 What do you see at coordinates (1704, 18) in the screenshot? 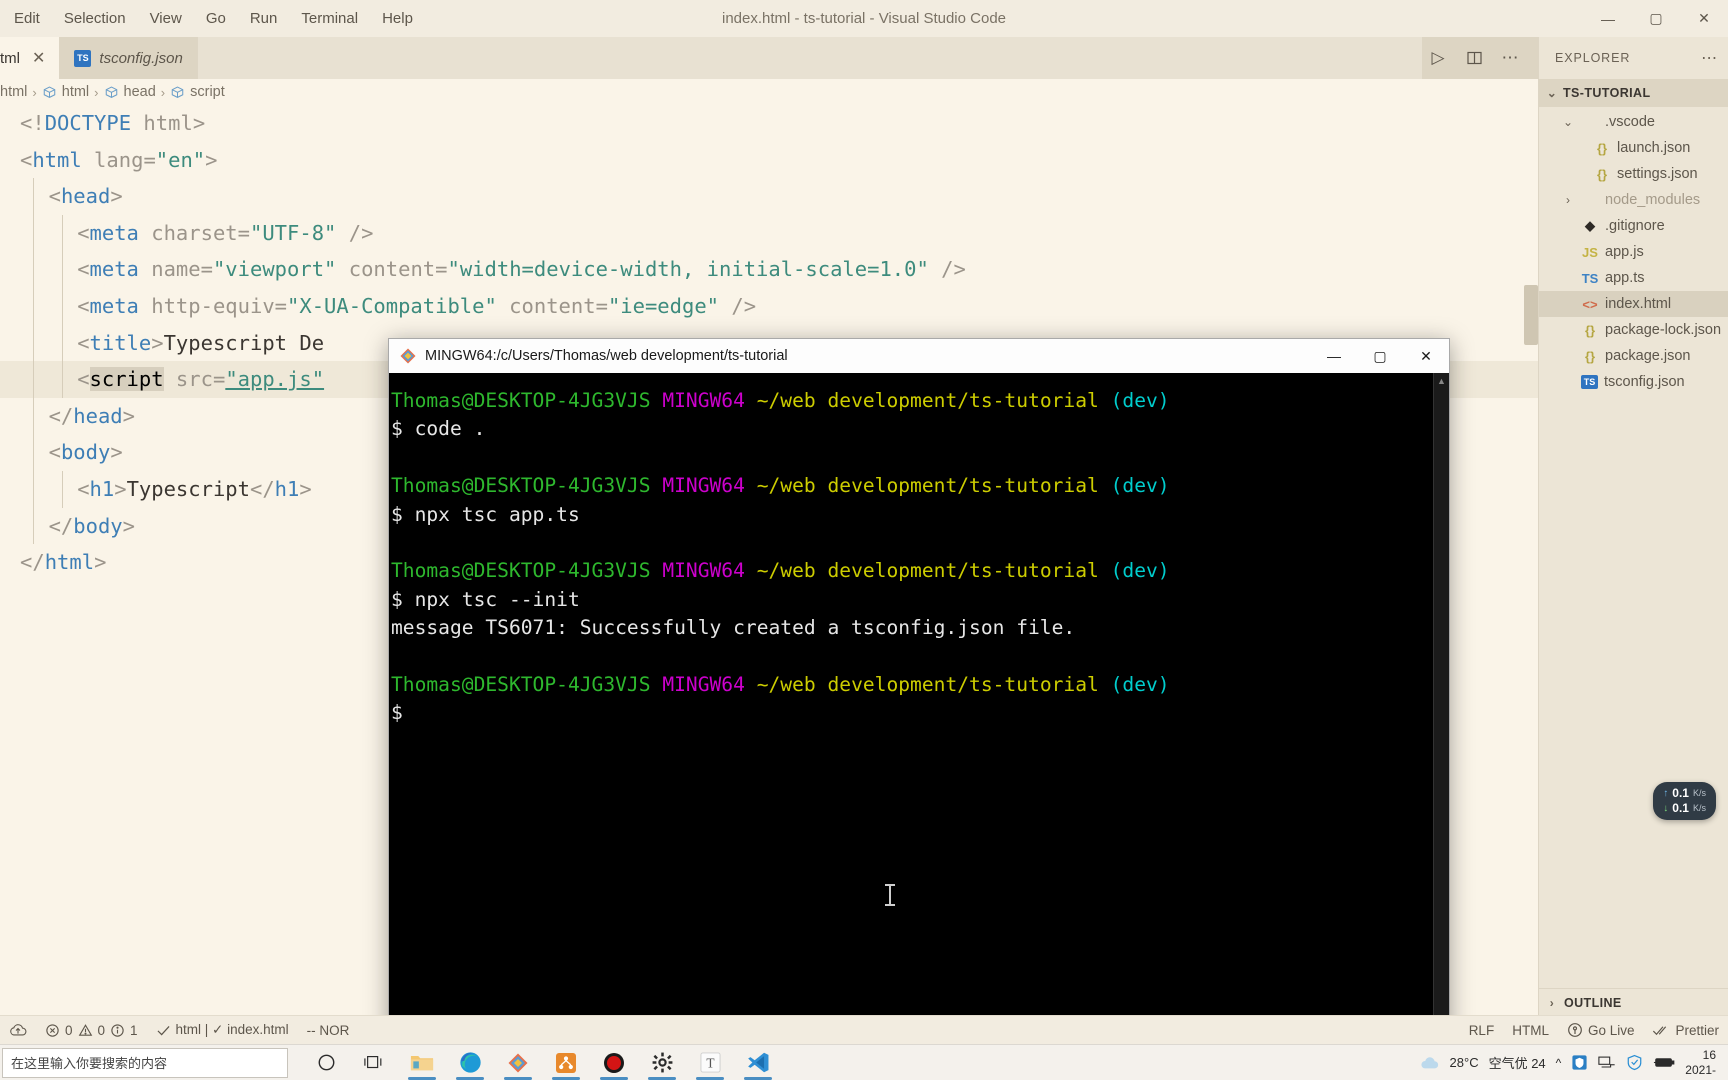
I see `close-button: ✕` at bounding box center [1704, 18].